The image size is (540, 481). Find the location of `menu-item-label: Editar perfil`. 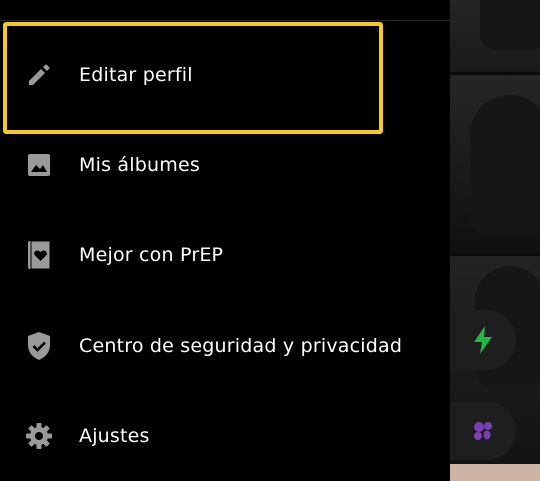

menu-item-label: Editar perfil is located at coordinates (136, 75).